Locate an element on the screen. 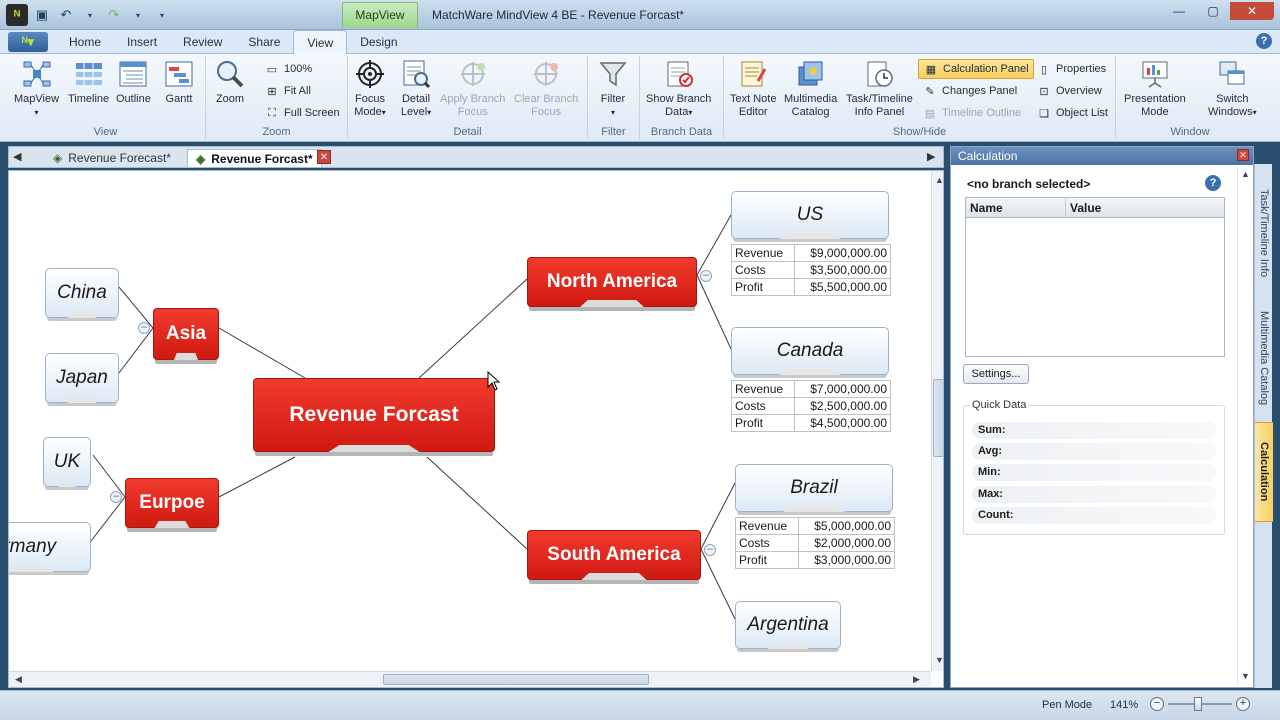 Image resolution: width=1280 pixels, height=720 pixels. object-list-button: ❏ Object List is located at coordinates (1072, 113).